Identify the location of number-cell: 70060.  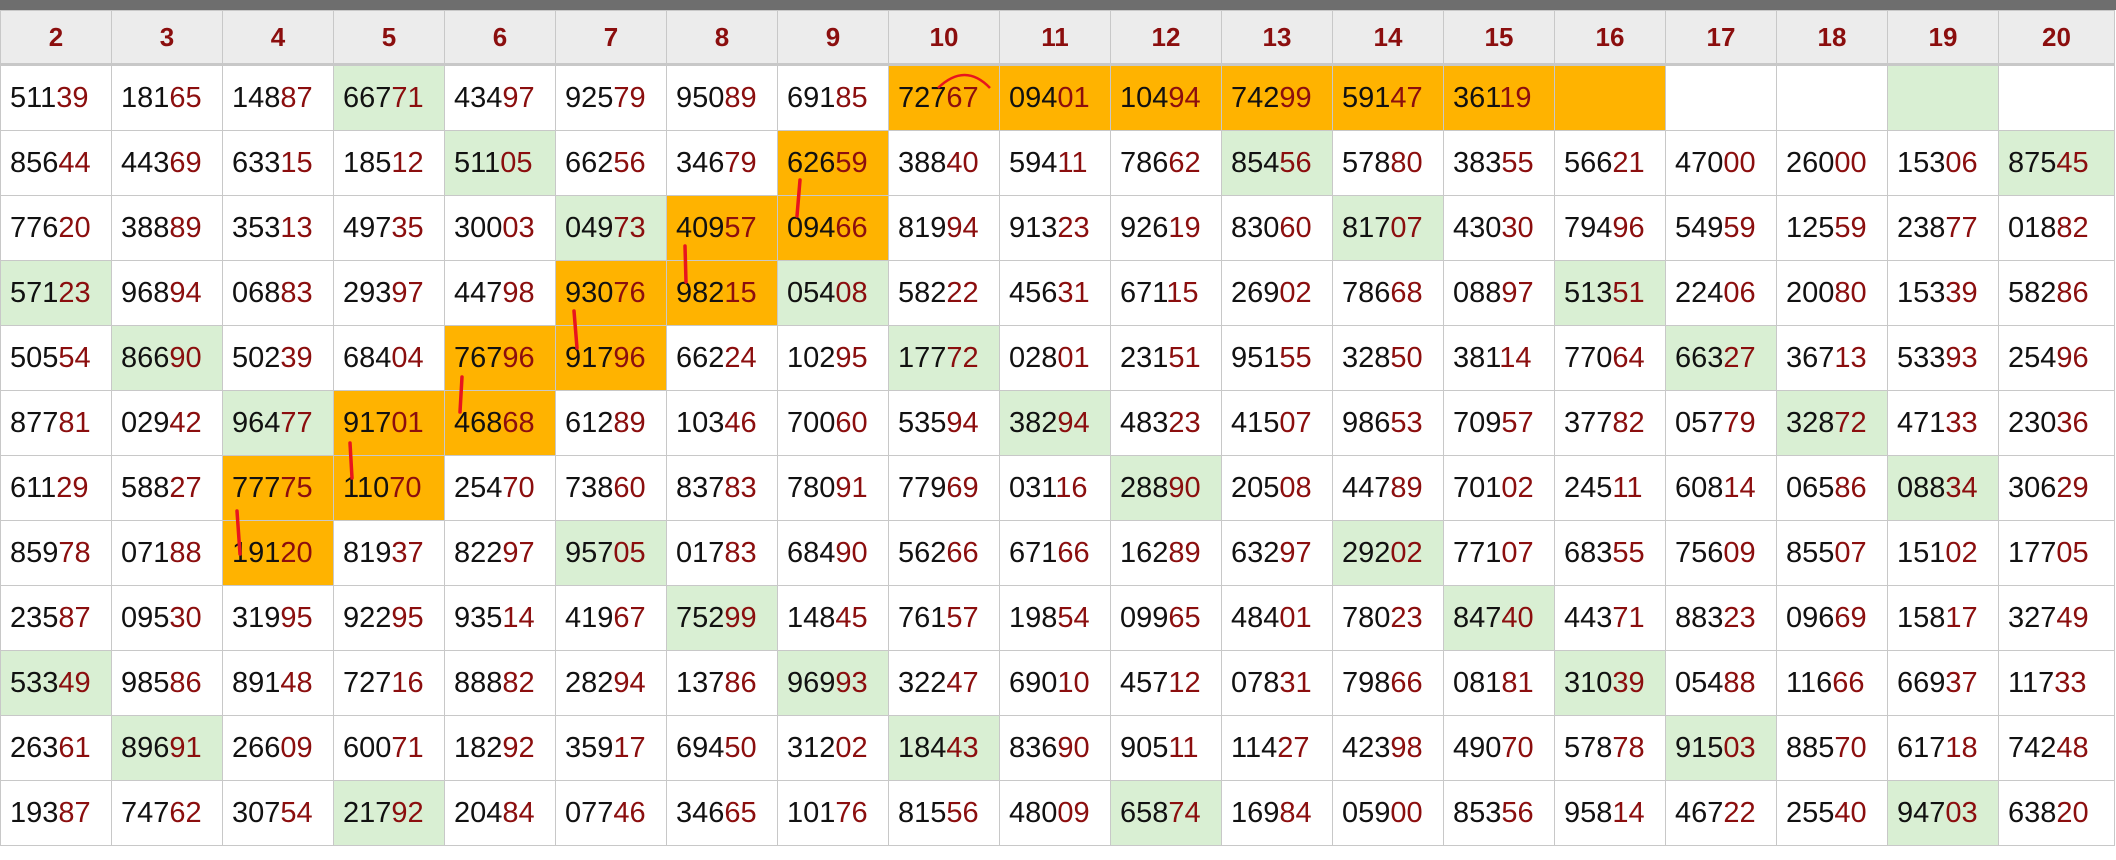
(833, 423).